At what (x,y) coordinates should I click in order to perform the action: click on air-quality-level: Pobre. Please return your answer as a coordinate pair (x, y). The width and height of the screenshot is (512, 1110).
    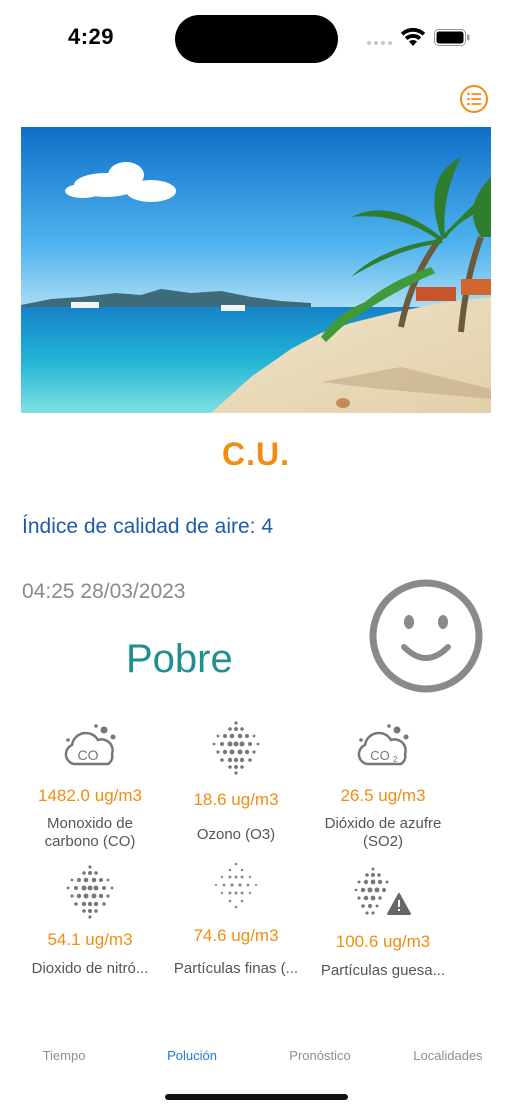
    Looking at the image, I should click on (179, 659).